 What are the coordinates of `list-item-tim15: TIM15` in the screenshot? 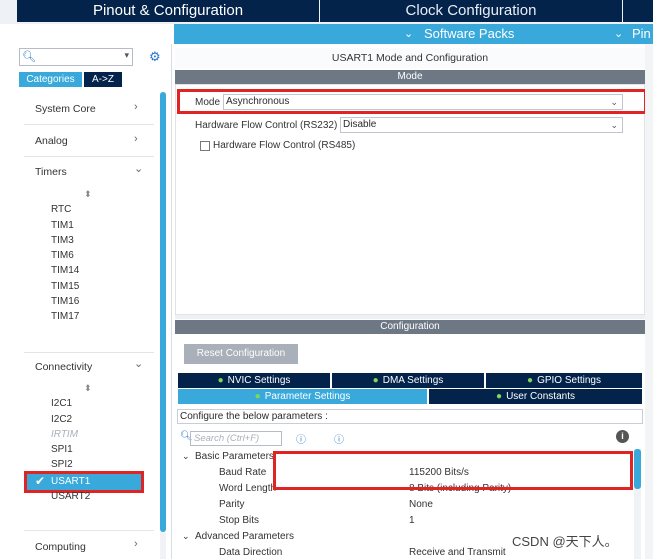 It's located at (65, 286).